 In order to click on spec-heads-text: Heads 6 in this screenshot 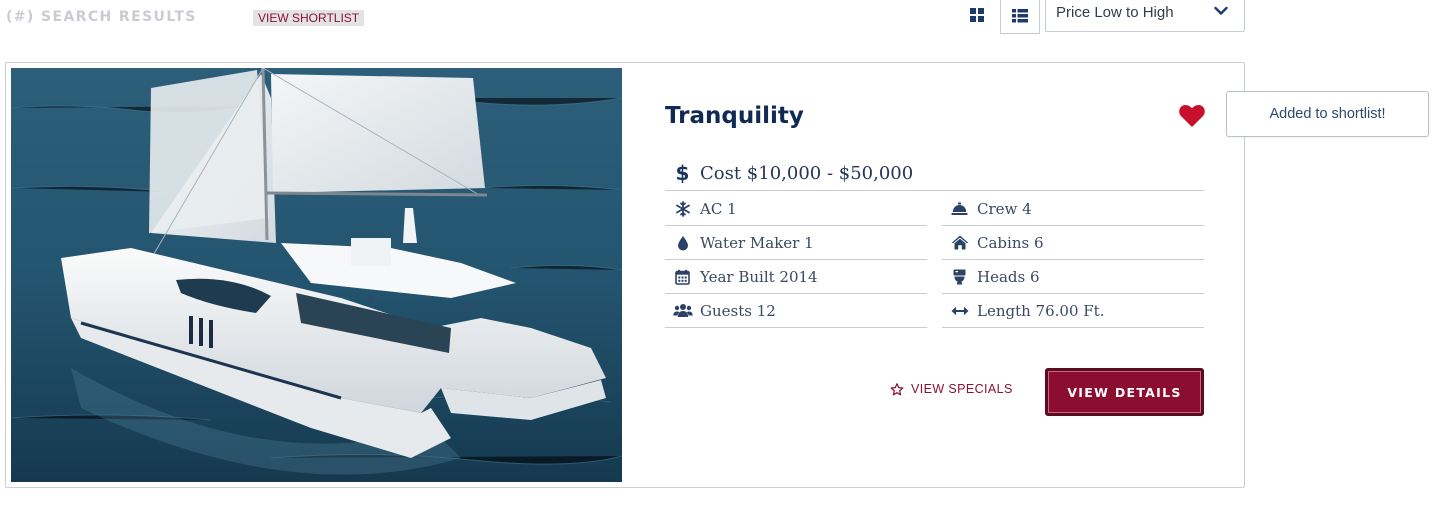, I will do `click(1008, 276)`.